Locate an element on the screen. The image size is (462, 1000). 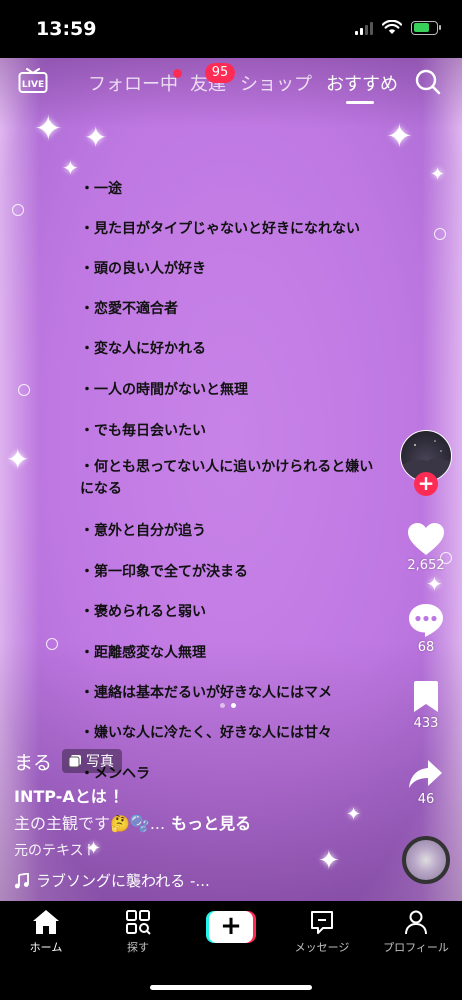
following-new-dot is located at coordinates (177, 73).